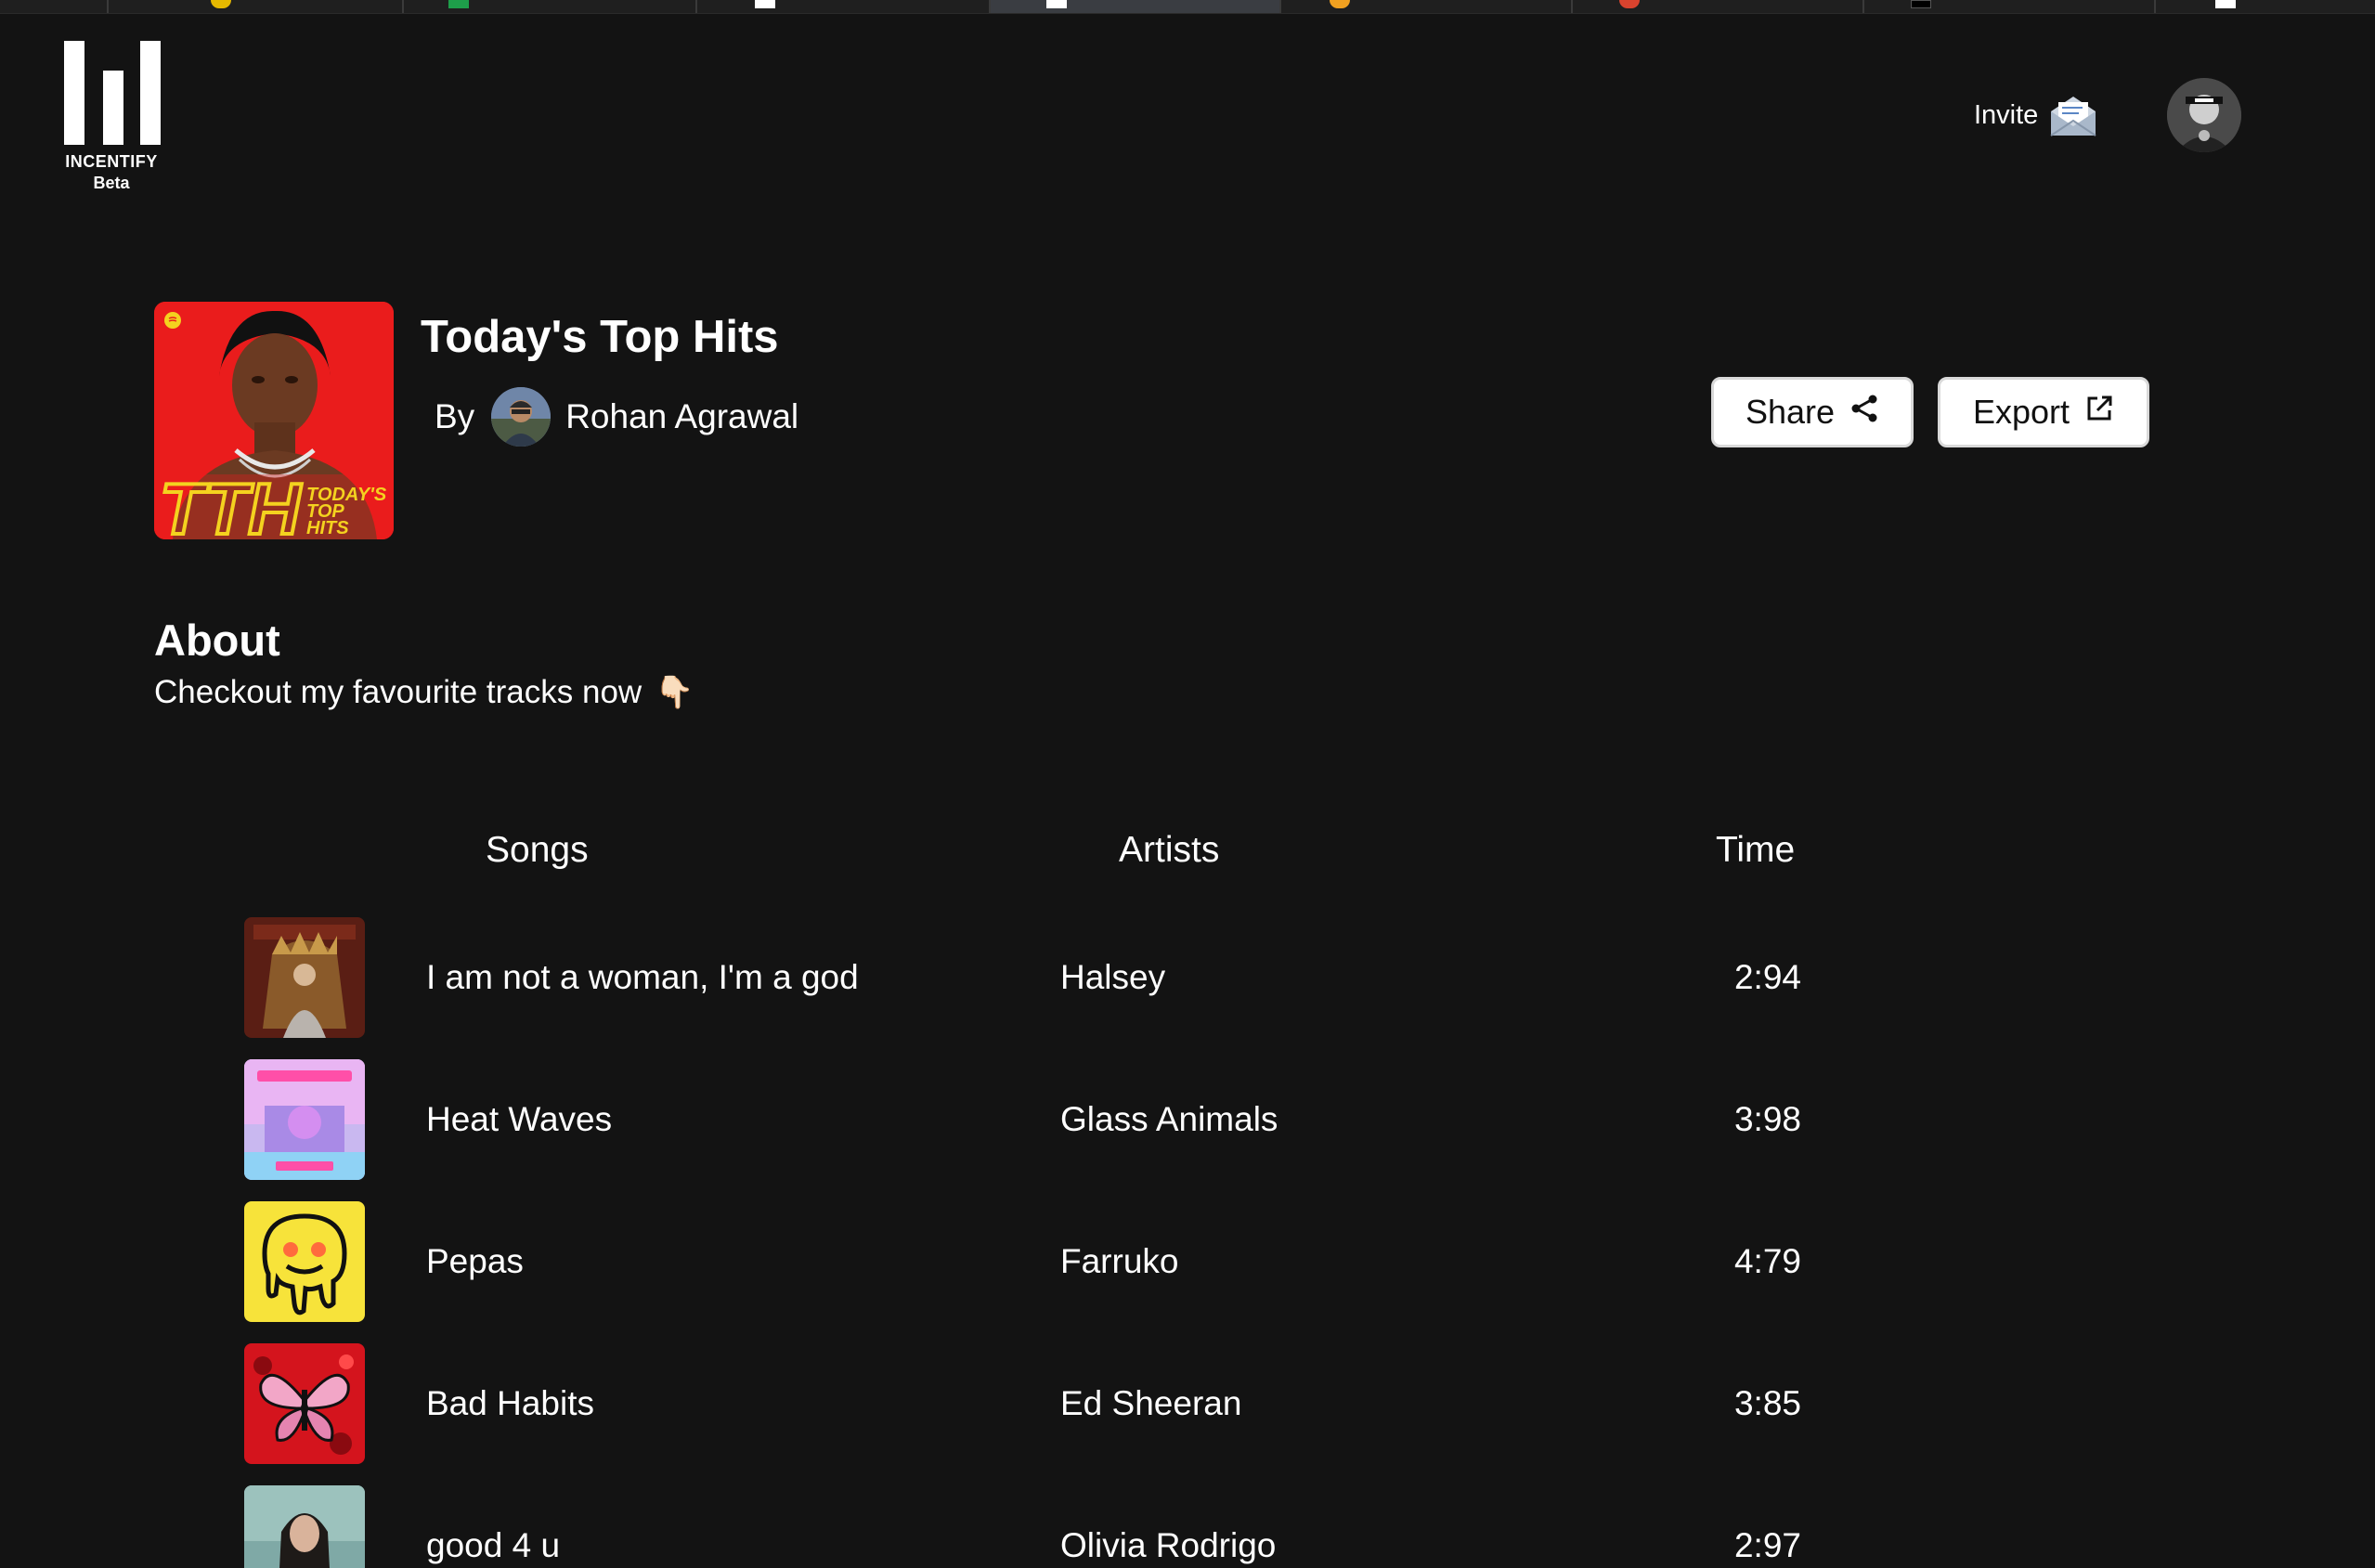 Image resolution: width=2375 pixels, height=1568 pixels. I want to click on invite-button: Invite, so click(2035, 115).